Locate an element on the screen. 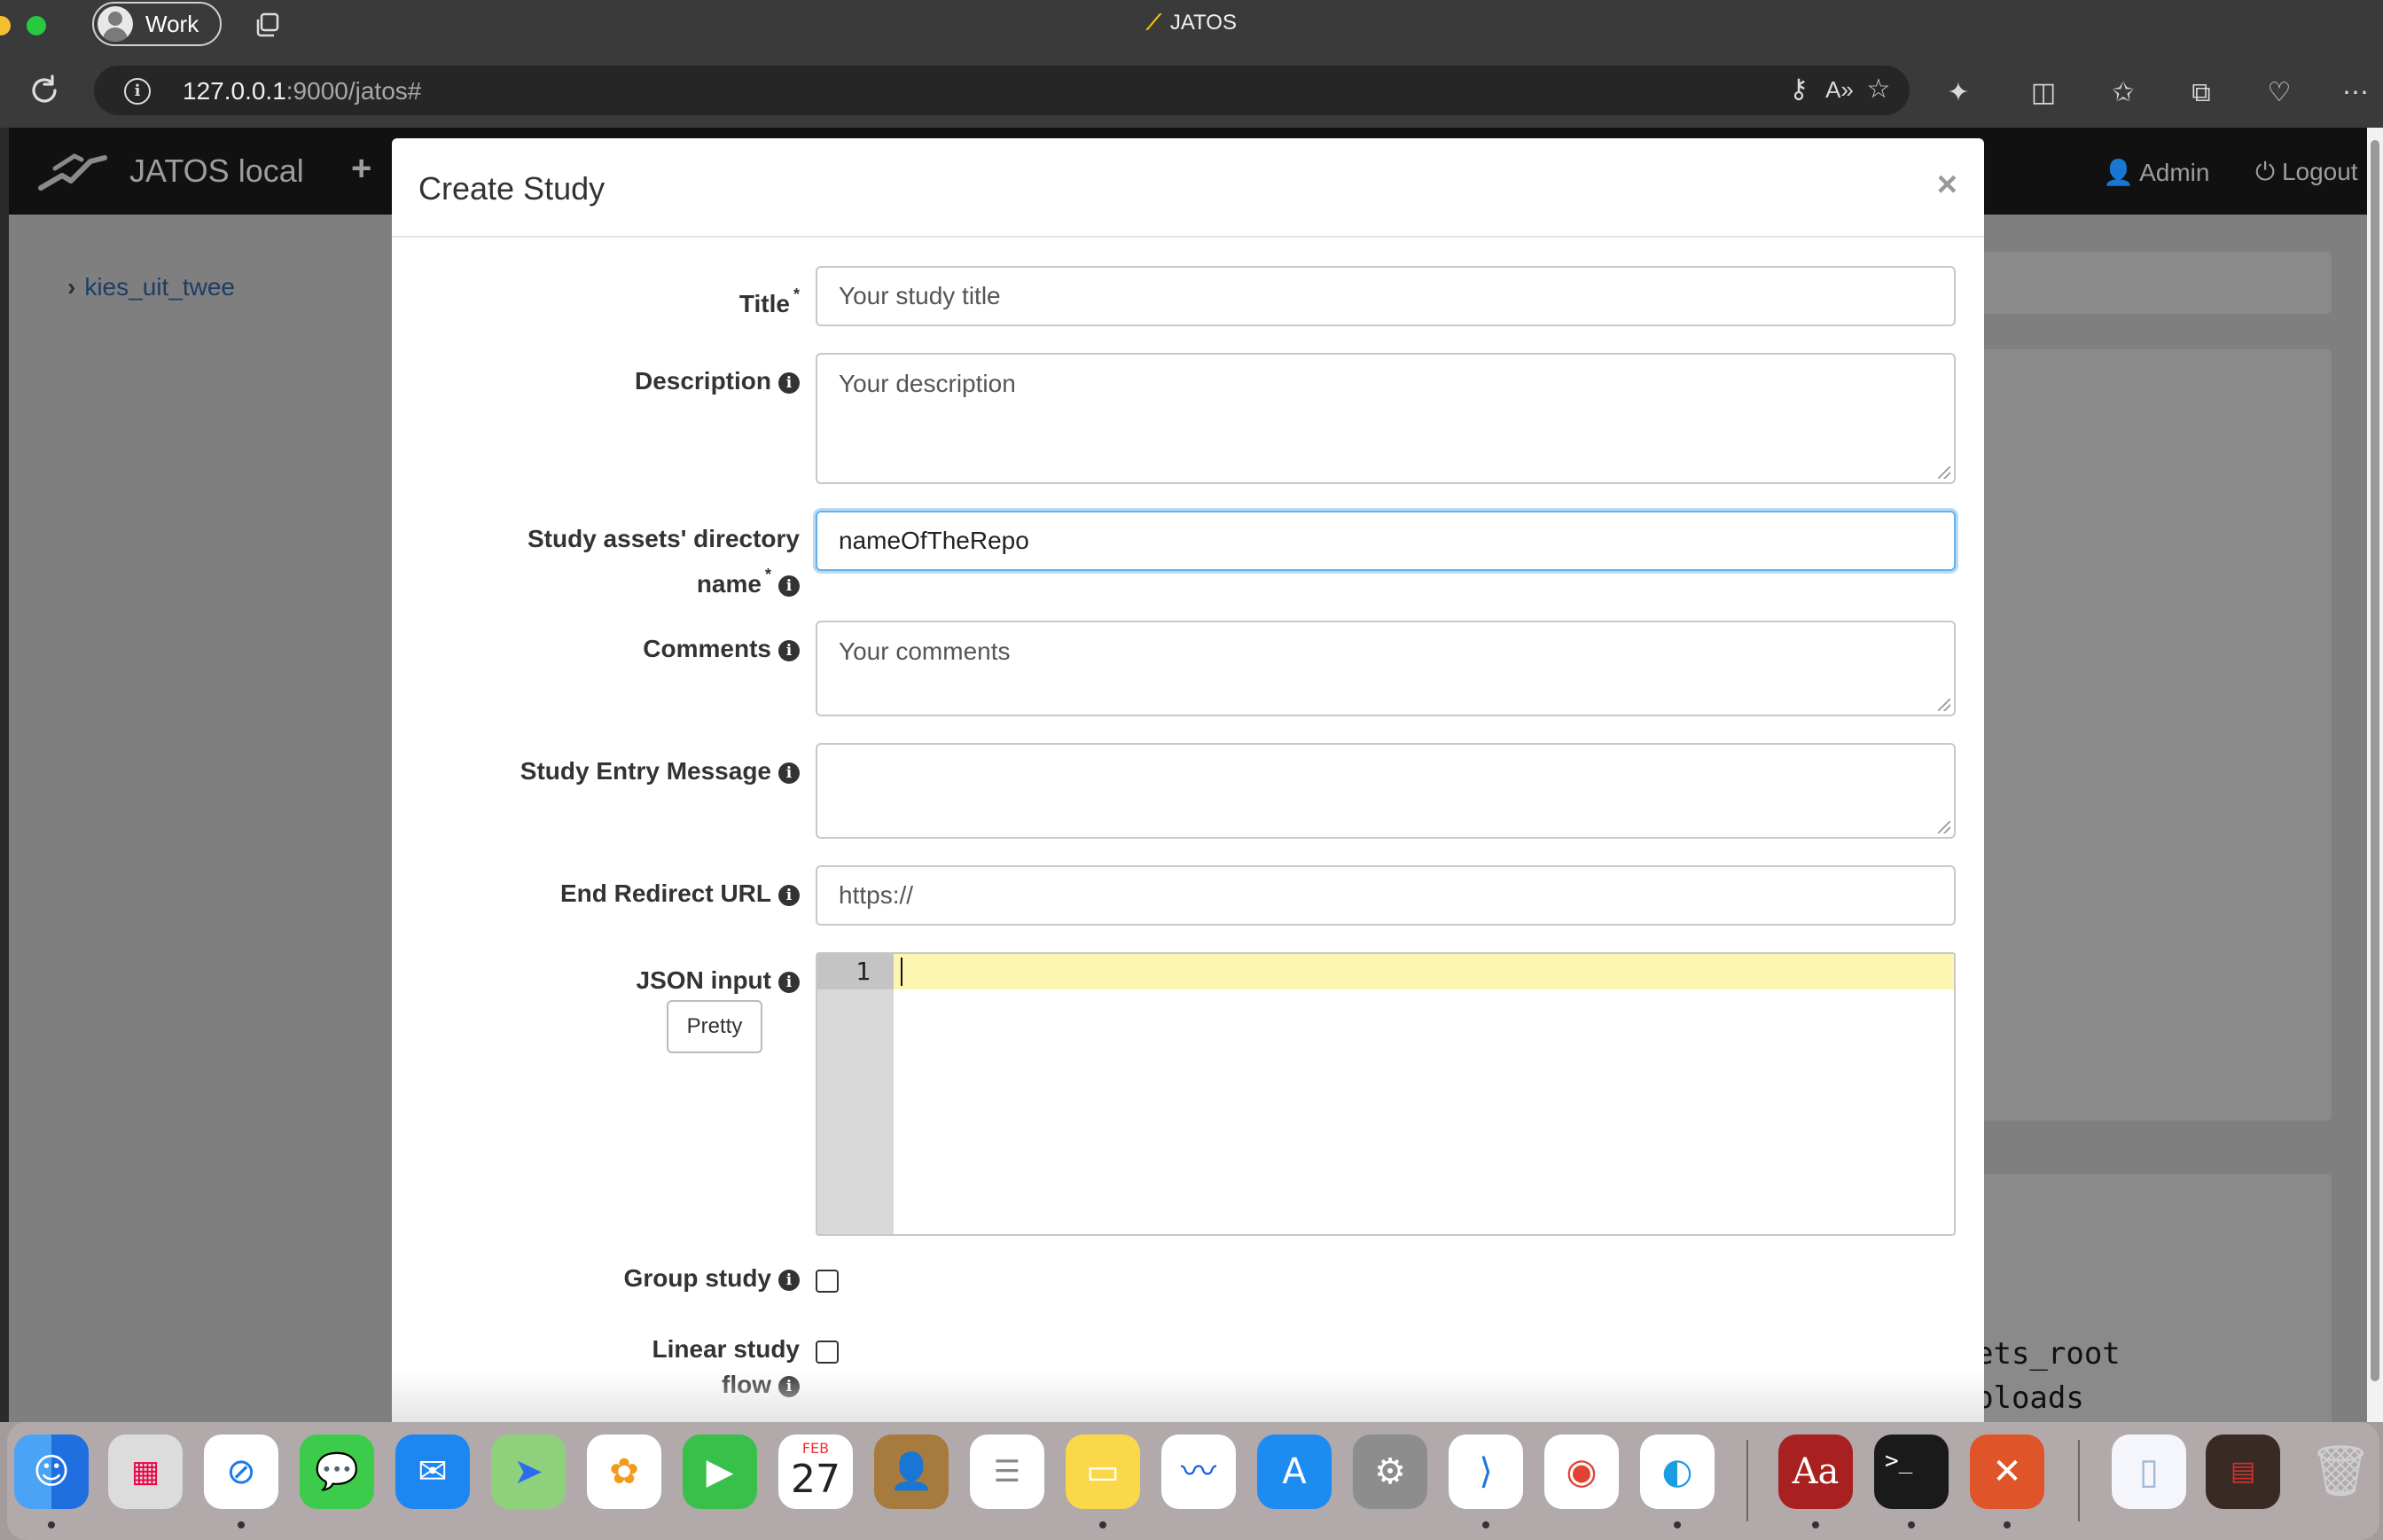 This screenshot has width=2383, height=1540. dock-separator is located at coordinates (2079, 1481).